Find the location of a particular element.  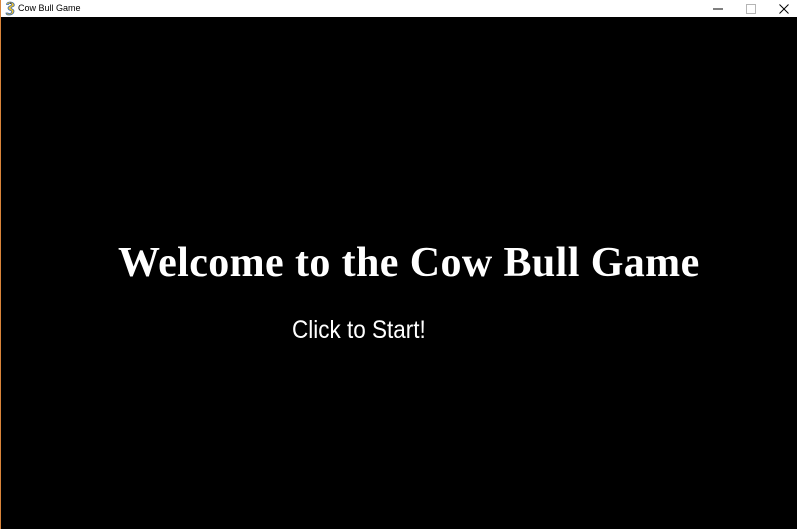

title-bar: Cow Bull Game is located at coordinates (399, 8).